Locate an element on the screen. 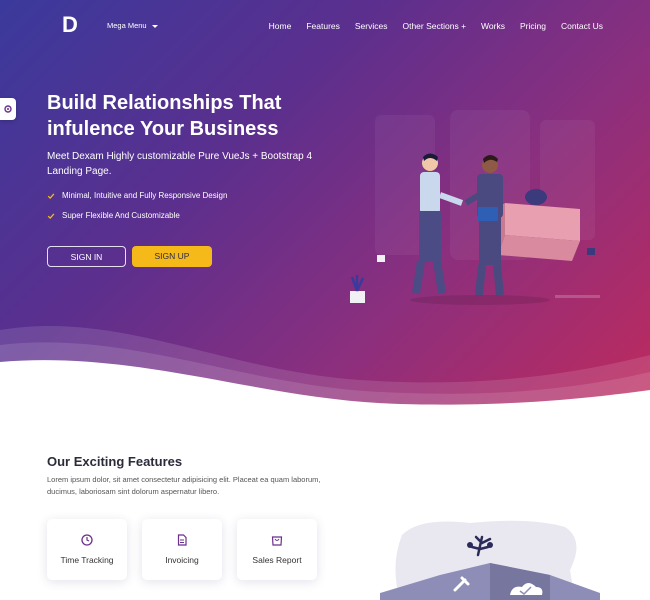  caret-down-icon is located at coordinates (154, 26).